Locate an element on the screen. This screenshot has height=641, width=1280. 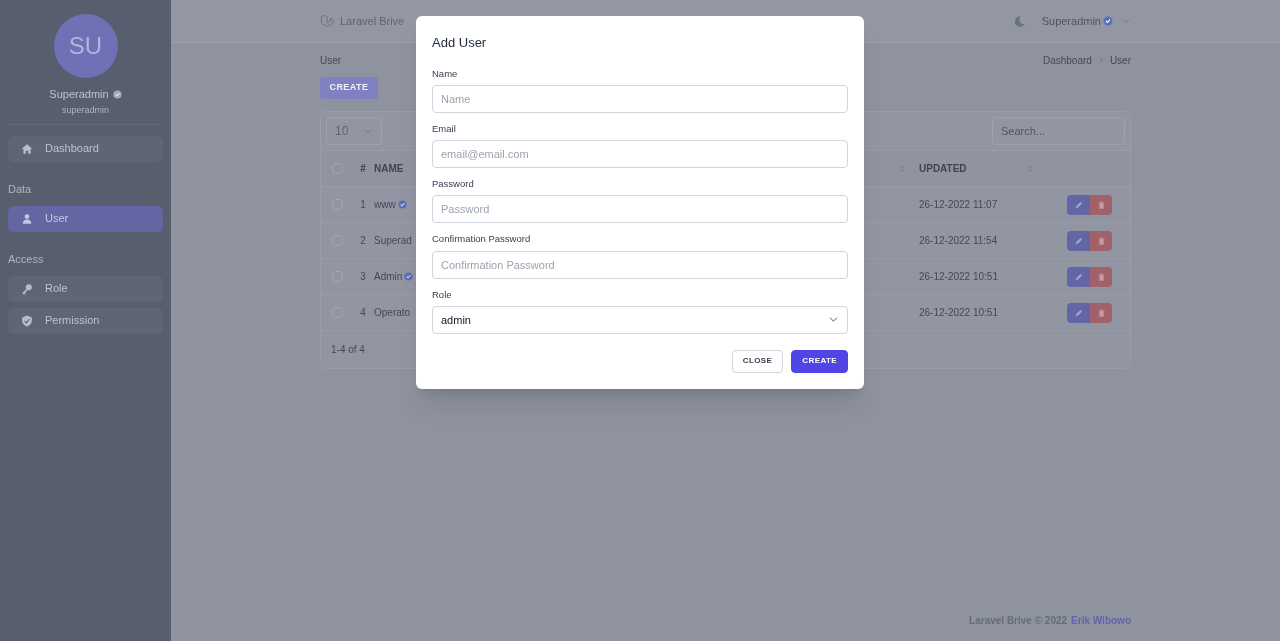
table-cell: 26-12-2022 11:54 is located at coordinates (958, 240).